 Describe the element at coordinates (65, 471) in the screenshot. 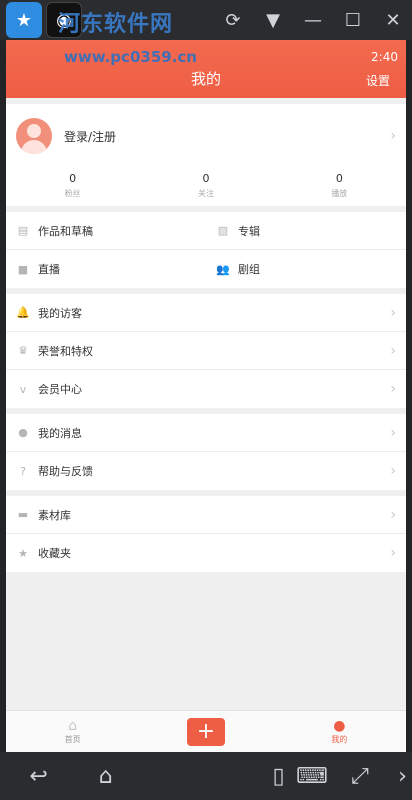

I see `menu-item-label: 帮助与反馈` at that location.